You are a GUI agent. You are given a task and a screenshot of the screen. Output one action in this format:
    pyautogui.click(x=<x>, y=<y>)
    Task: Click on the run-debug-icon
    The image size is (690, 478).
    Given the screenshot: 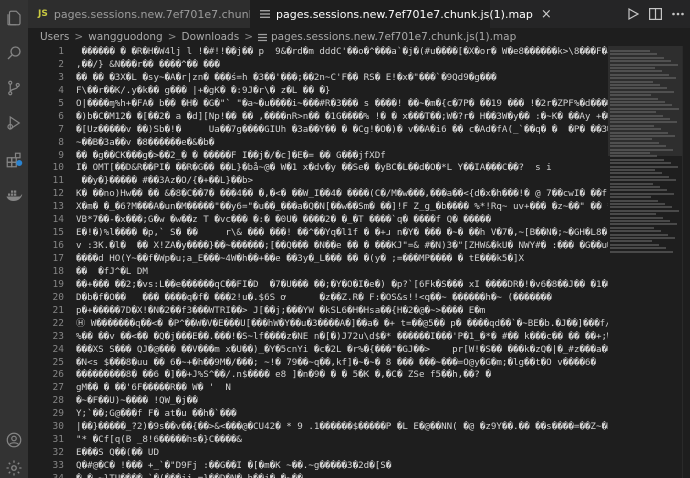 What is the action you would take?
    pyautogui.click(x=14, y=123)
    